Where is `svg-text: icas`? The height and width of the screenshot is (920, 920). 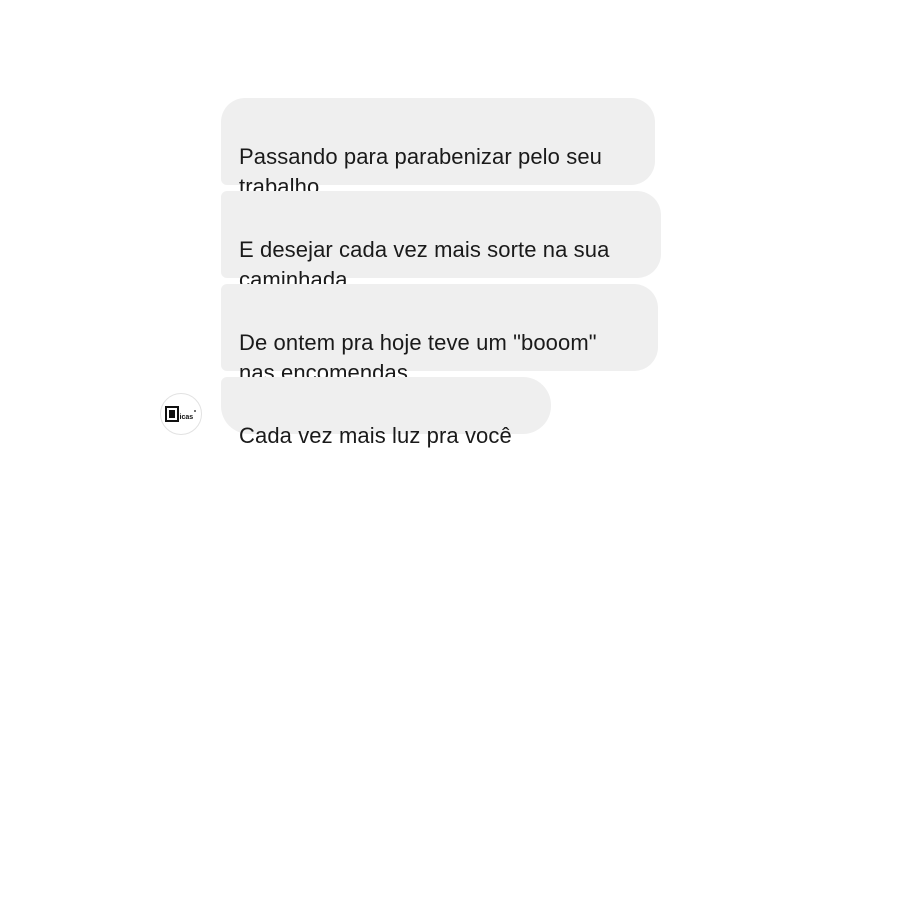
svg-text: icas is located at coordinates (187, 417).